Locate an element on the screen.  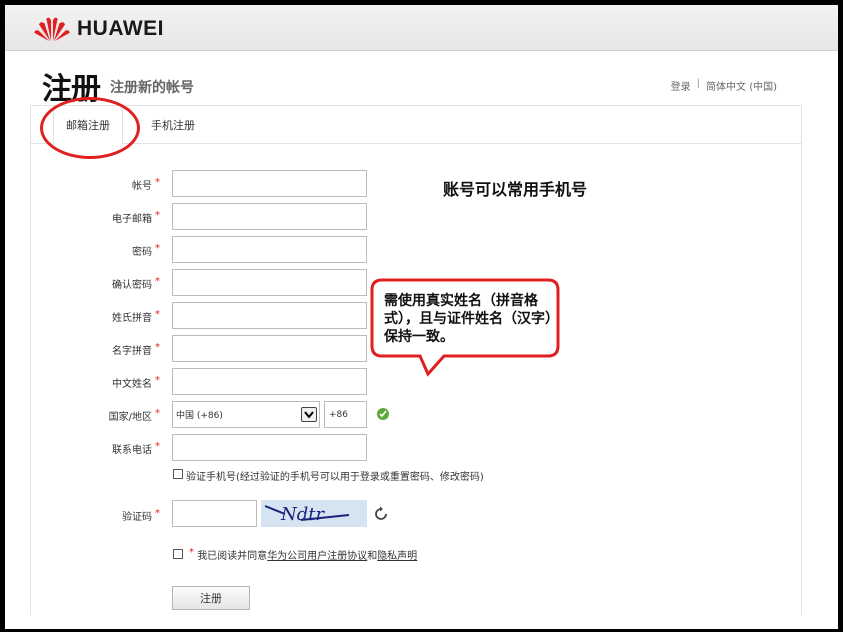
captcha-label: 验证码 is located at coordinates (137, 517).